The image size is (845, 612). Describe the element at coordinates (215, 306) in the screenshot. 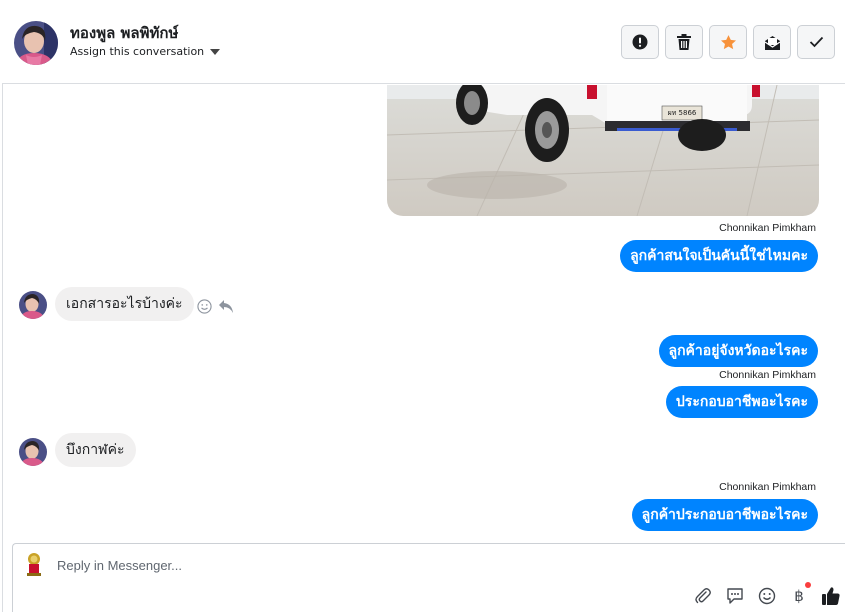

I see `message-tools` at that location.